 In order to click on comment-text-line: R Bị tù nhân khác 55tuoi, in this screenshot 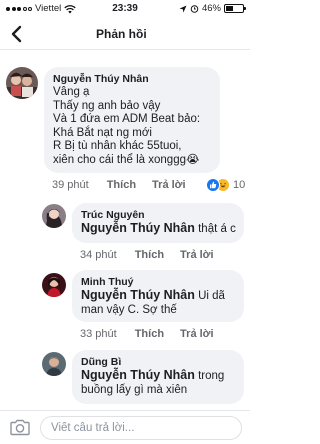, I will do `click(117, 146)`.